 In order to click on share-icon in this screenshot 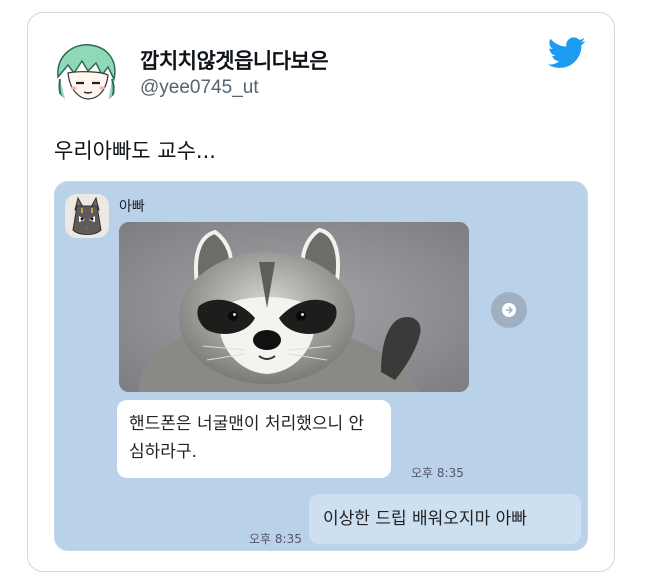, I will do `click(509, 310)`.